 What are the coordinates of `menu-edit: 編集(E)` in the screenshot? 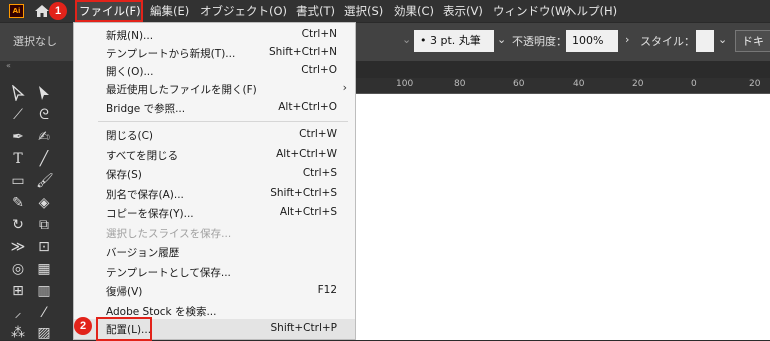 It's located at (169, 11).